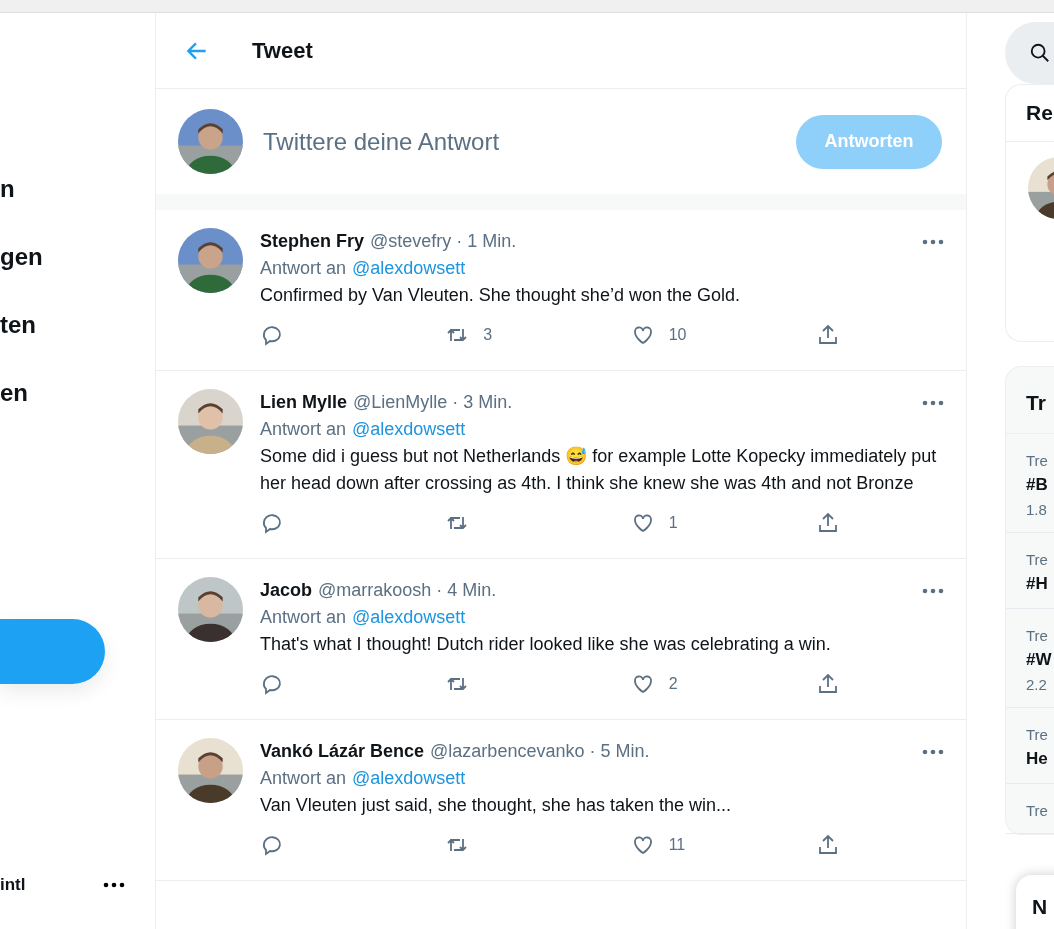 The image size is (1054, 929). I want to click on card-title: Re, so click(1039, 113).